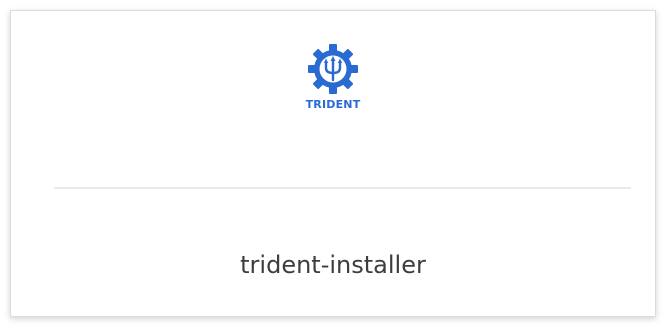 The width and height of the screenshot is (668, 331). Describe the element at coordinates (333, 104) in the screenshot. I see `logo-wordmark: TRIDENT` at that location.